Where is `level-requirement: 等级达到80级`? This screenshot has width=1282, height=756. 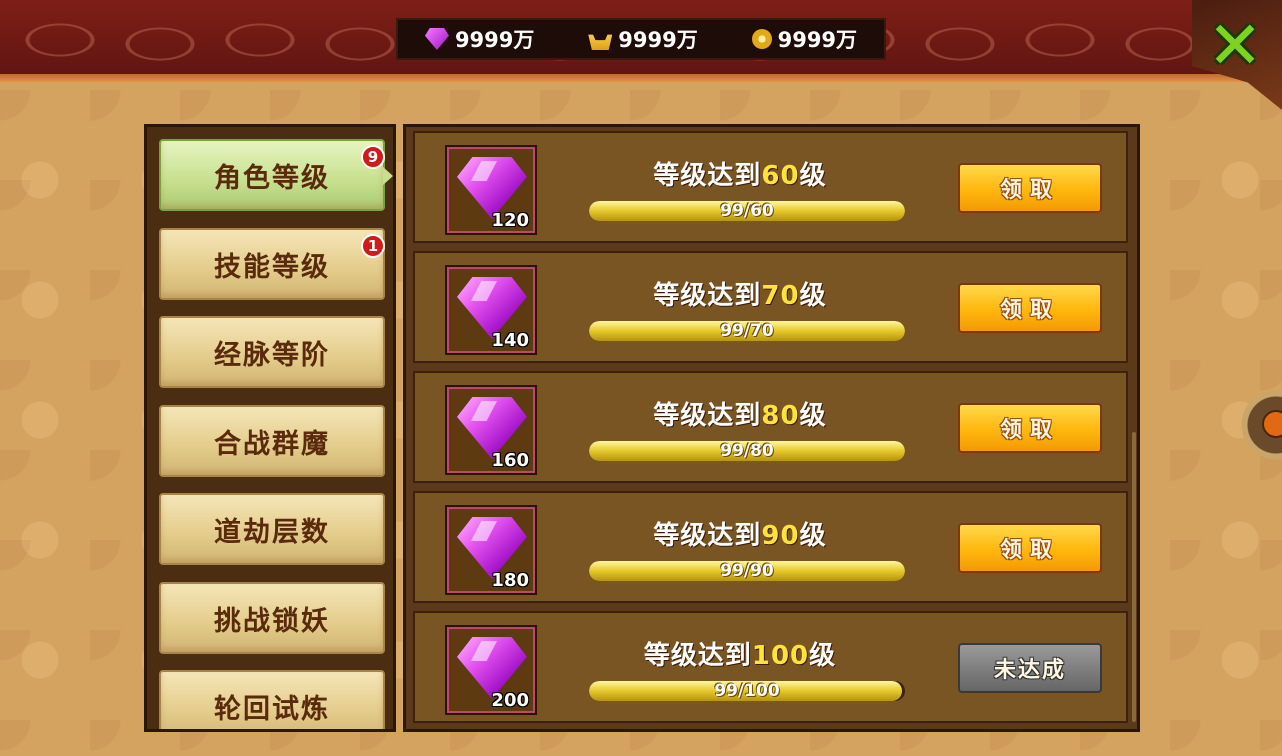 level-requirement: 等级达到80级 is located at coordinates (740, 413).